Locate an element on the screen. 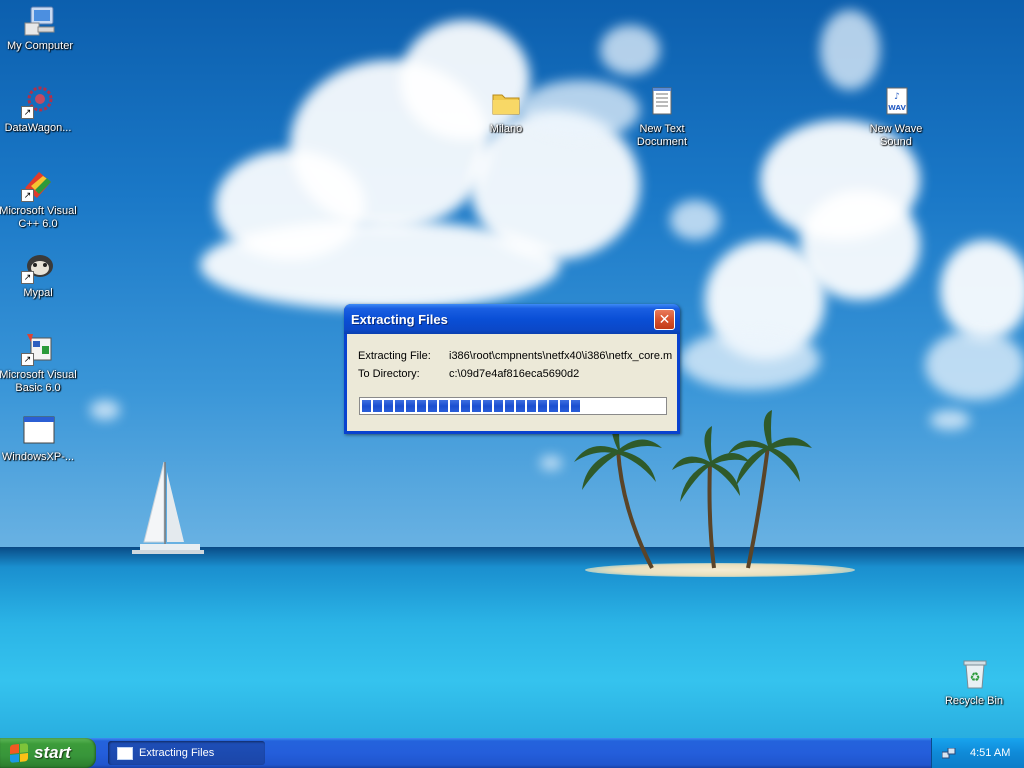 The height and width of the screenshot is (768, 1024). recycle-bin-icon: ♻ is located at coordinates (974, 675).